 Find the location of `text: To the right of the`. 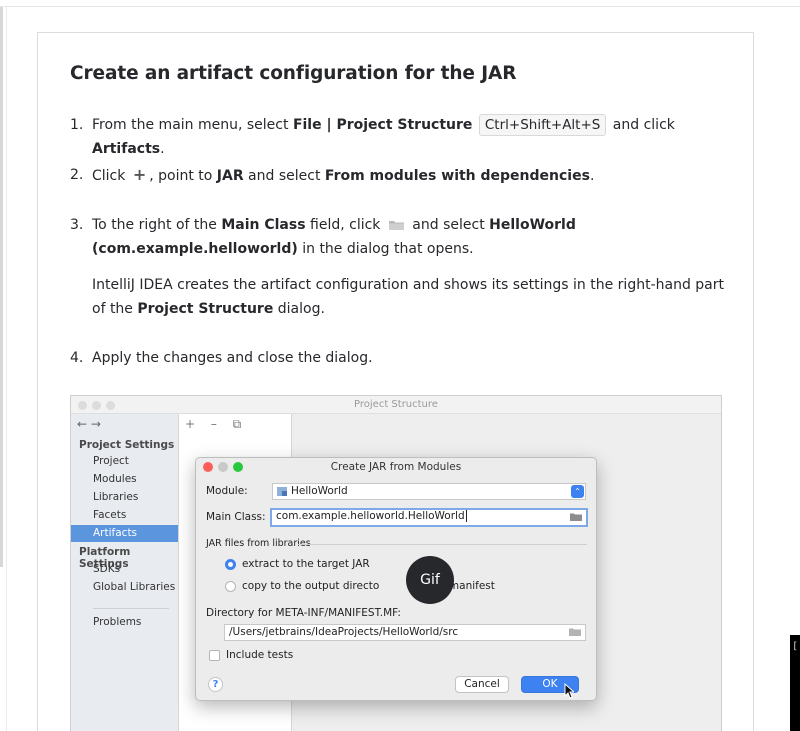

text: To the right of the is located at coordinates (157, 225).